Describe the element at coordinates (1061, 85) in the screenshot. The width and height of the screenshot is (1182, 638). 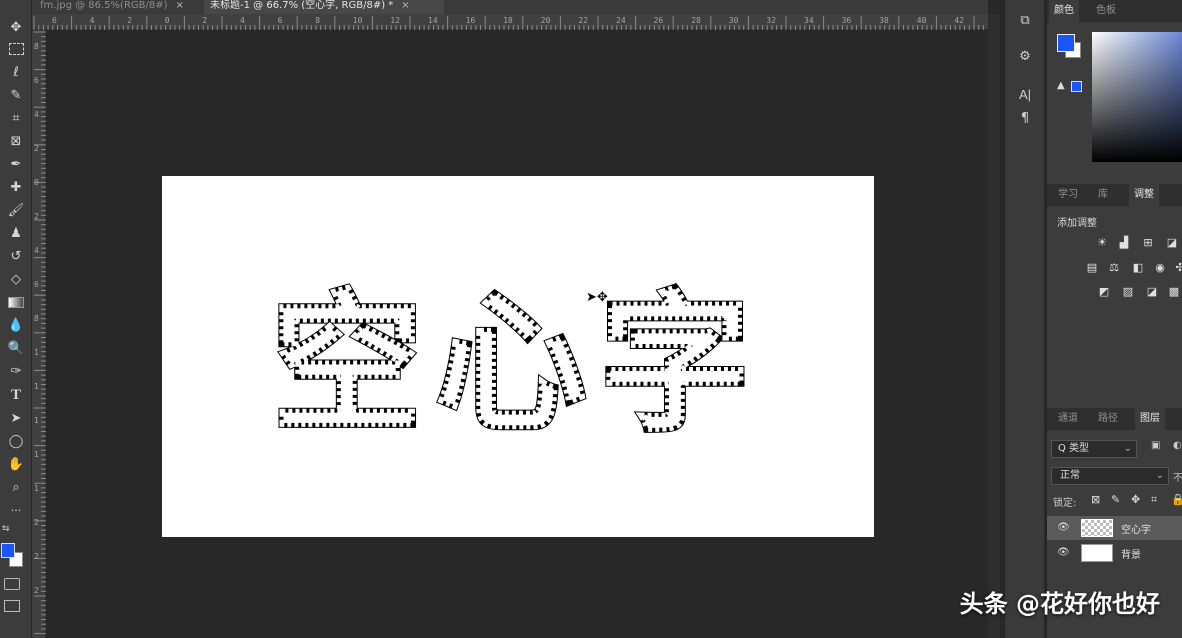
I see `gamut-warning-icon: ▲` at that location.